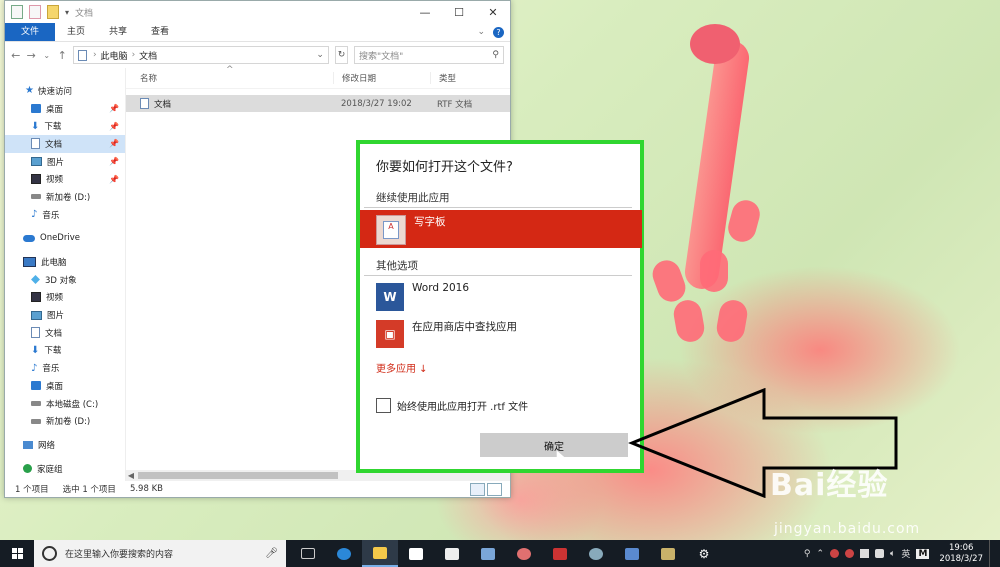 The image size is (1000, 567). I want to click on app-option-word: W Word 2016, so click(501, 297).